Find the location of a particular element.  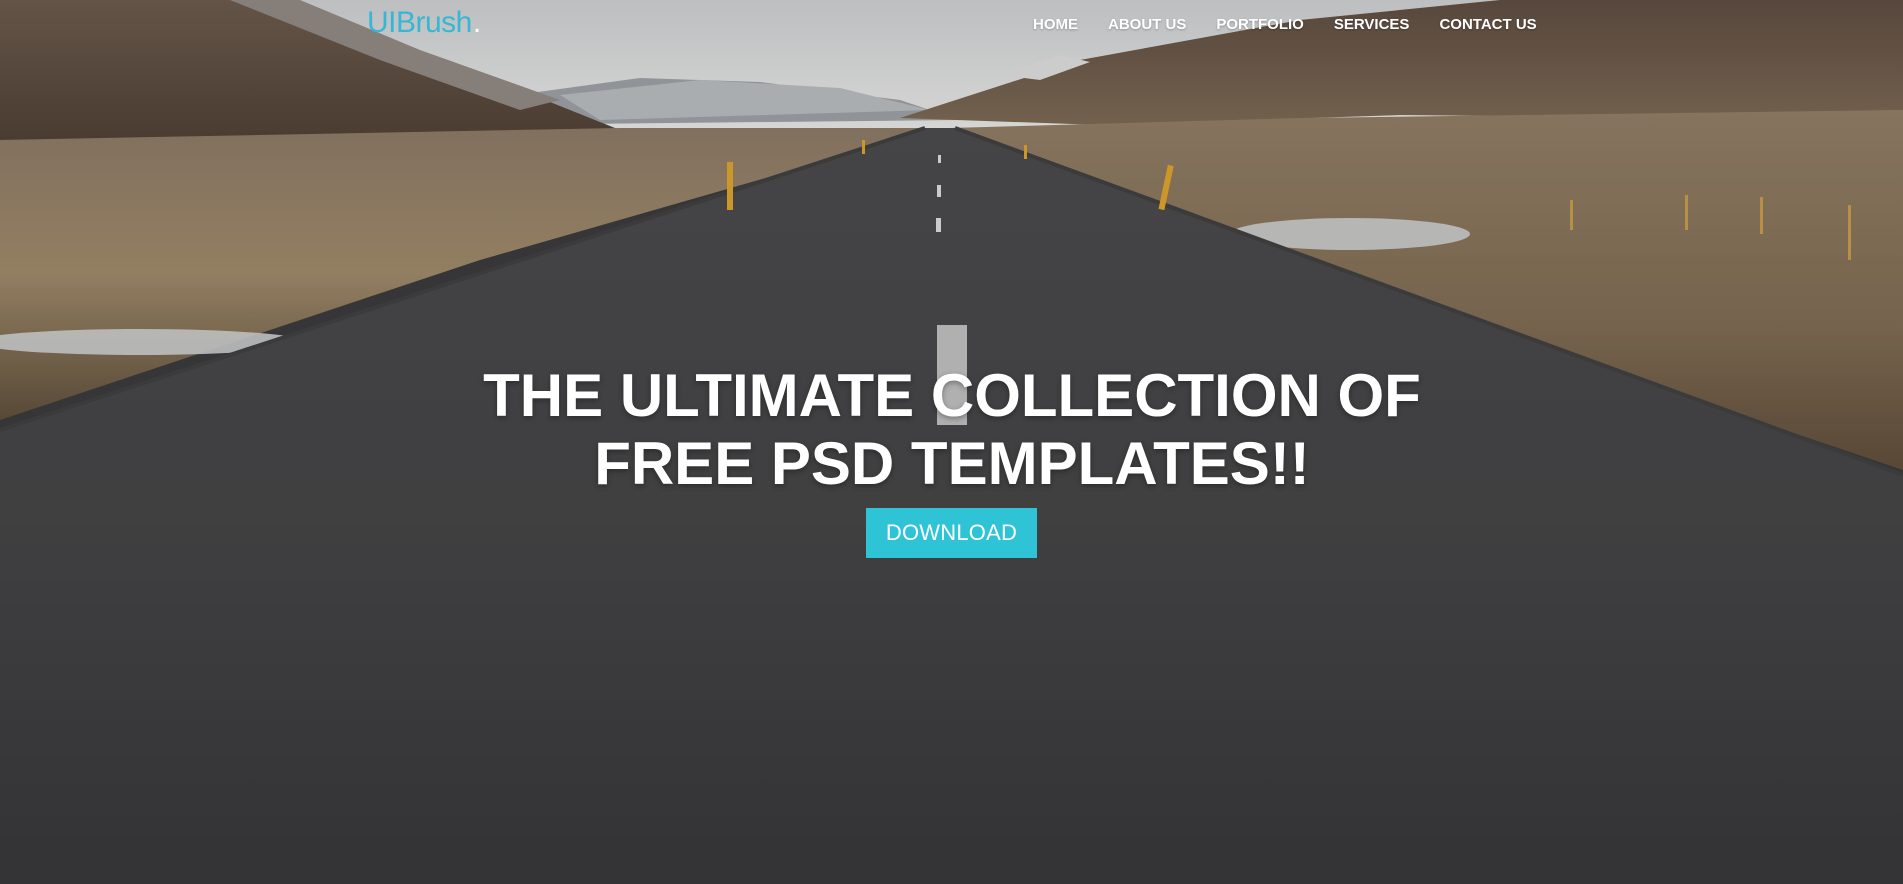

nav-item-portfolio: PORTFOLIO is located at coordinates (1260, 24).